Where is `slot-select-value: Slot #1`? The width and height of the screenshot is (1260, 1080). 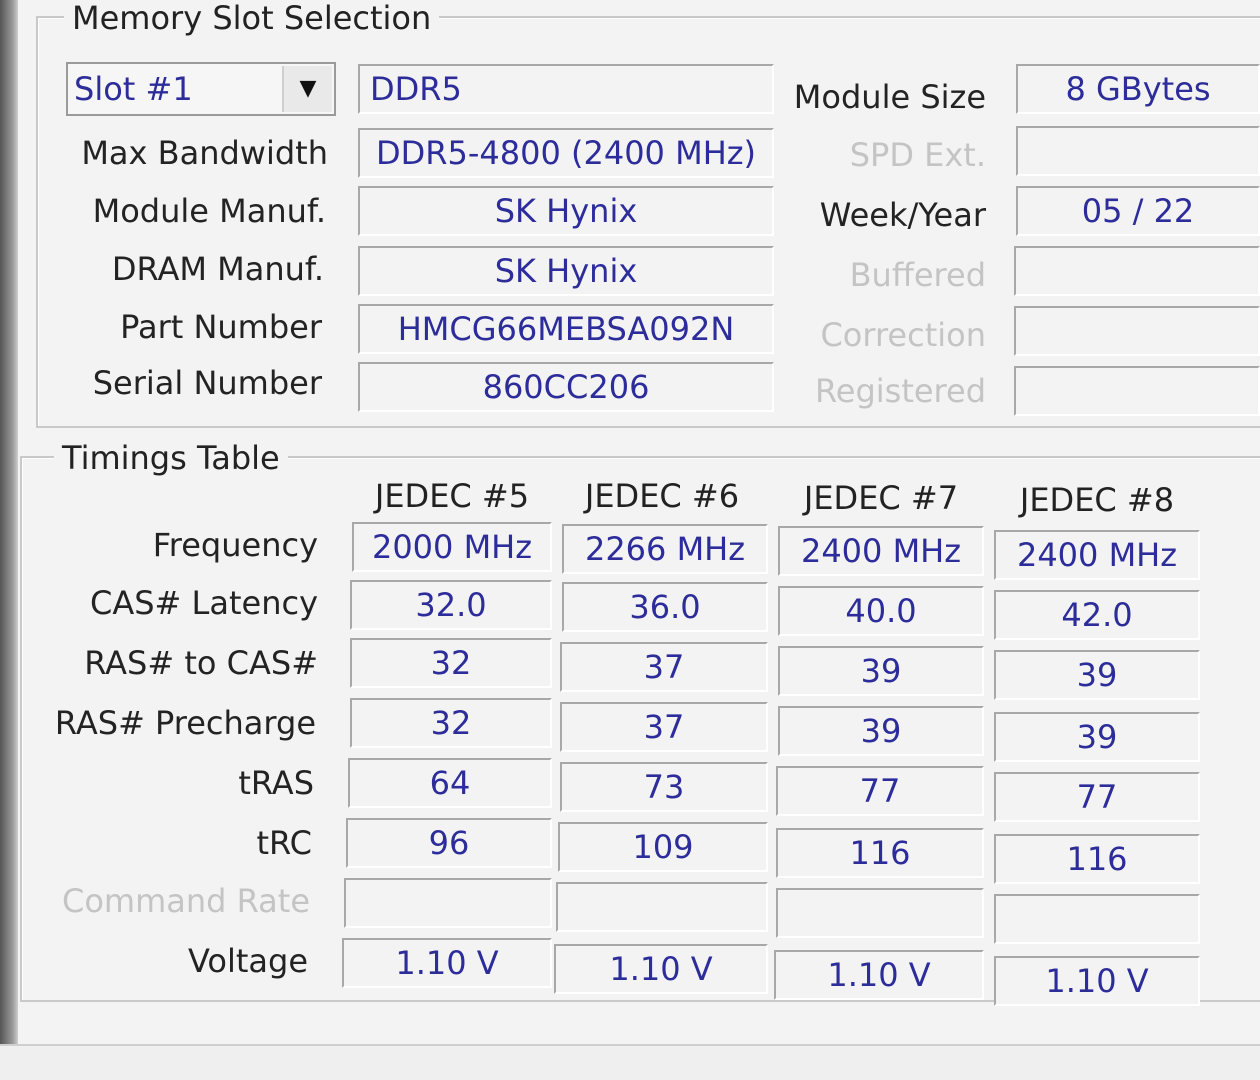
slot-select-value: Slot #1 is located at coordinates (133, 89).